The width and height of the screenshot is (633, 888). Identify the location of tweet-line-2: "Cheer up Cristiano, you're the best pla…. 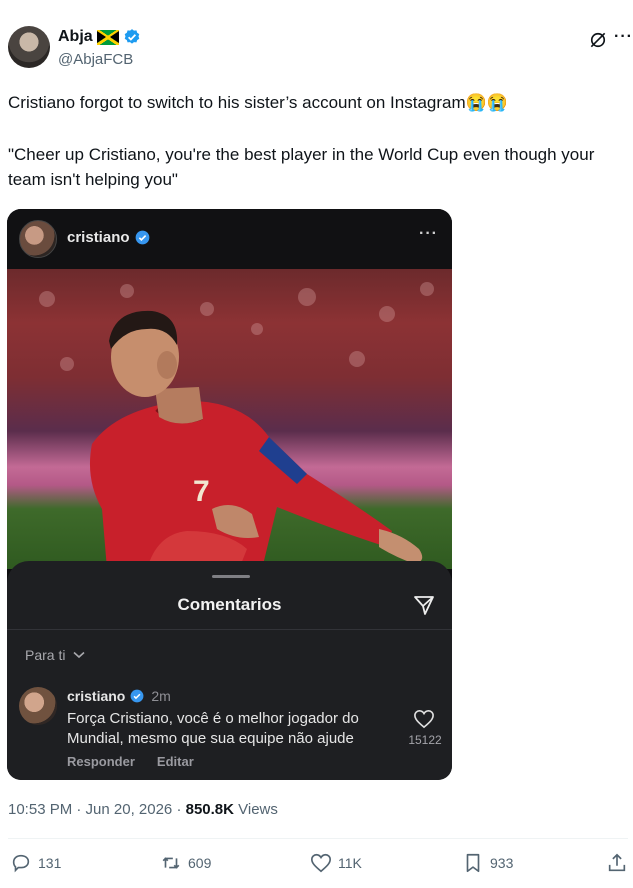
(301, 167).